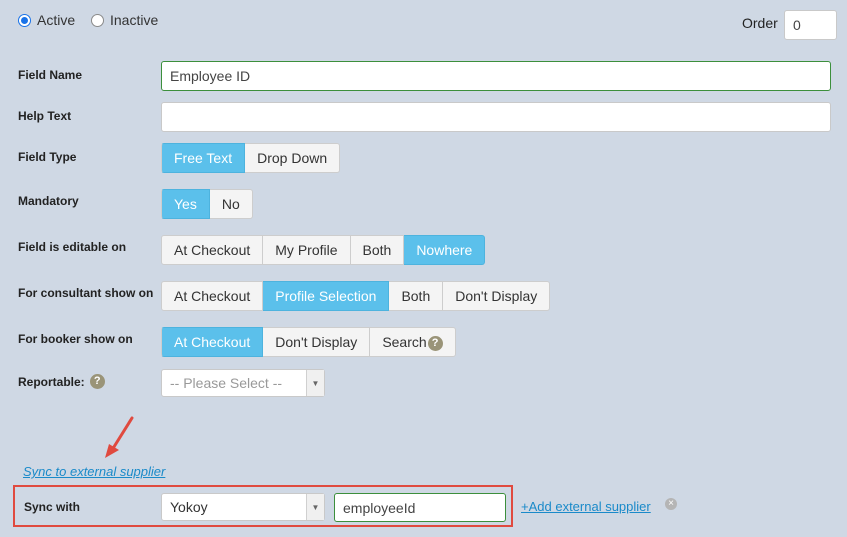 The width and height of the screenshot is (847, 537). Describe the element at coordinates (496, 117) in the screenshot. I see `help-text-input` at that location.